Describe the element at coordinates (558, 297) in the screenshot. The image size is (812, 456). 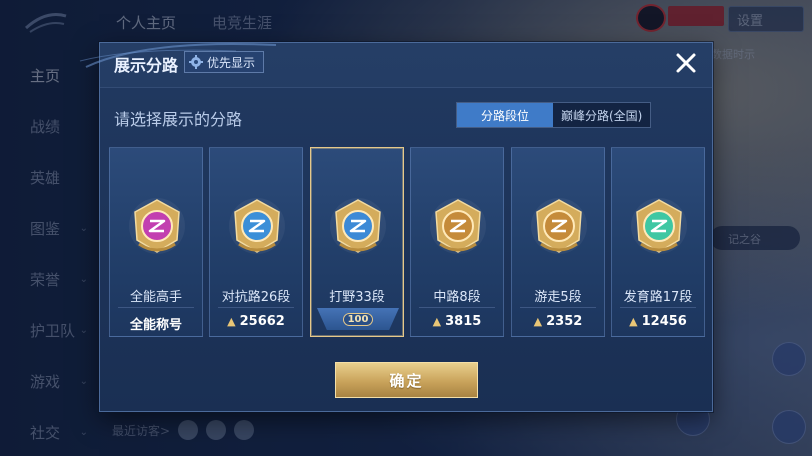
I see `lane-label: 游走5段` at that location.